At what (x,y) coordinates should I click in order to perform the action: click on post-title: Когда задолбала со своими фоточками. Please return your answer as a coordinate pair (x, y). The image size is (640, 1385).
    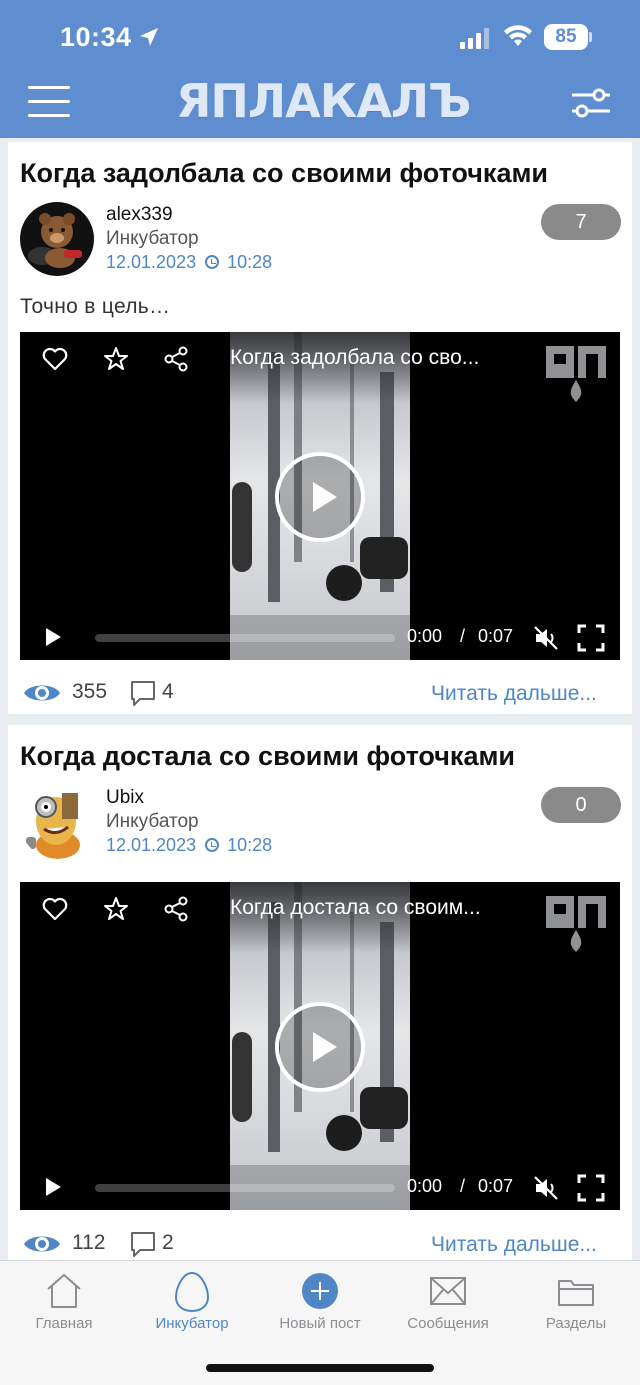
    Looking at the image, I should click on (284, 173).